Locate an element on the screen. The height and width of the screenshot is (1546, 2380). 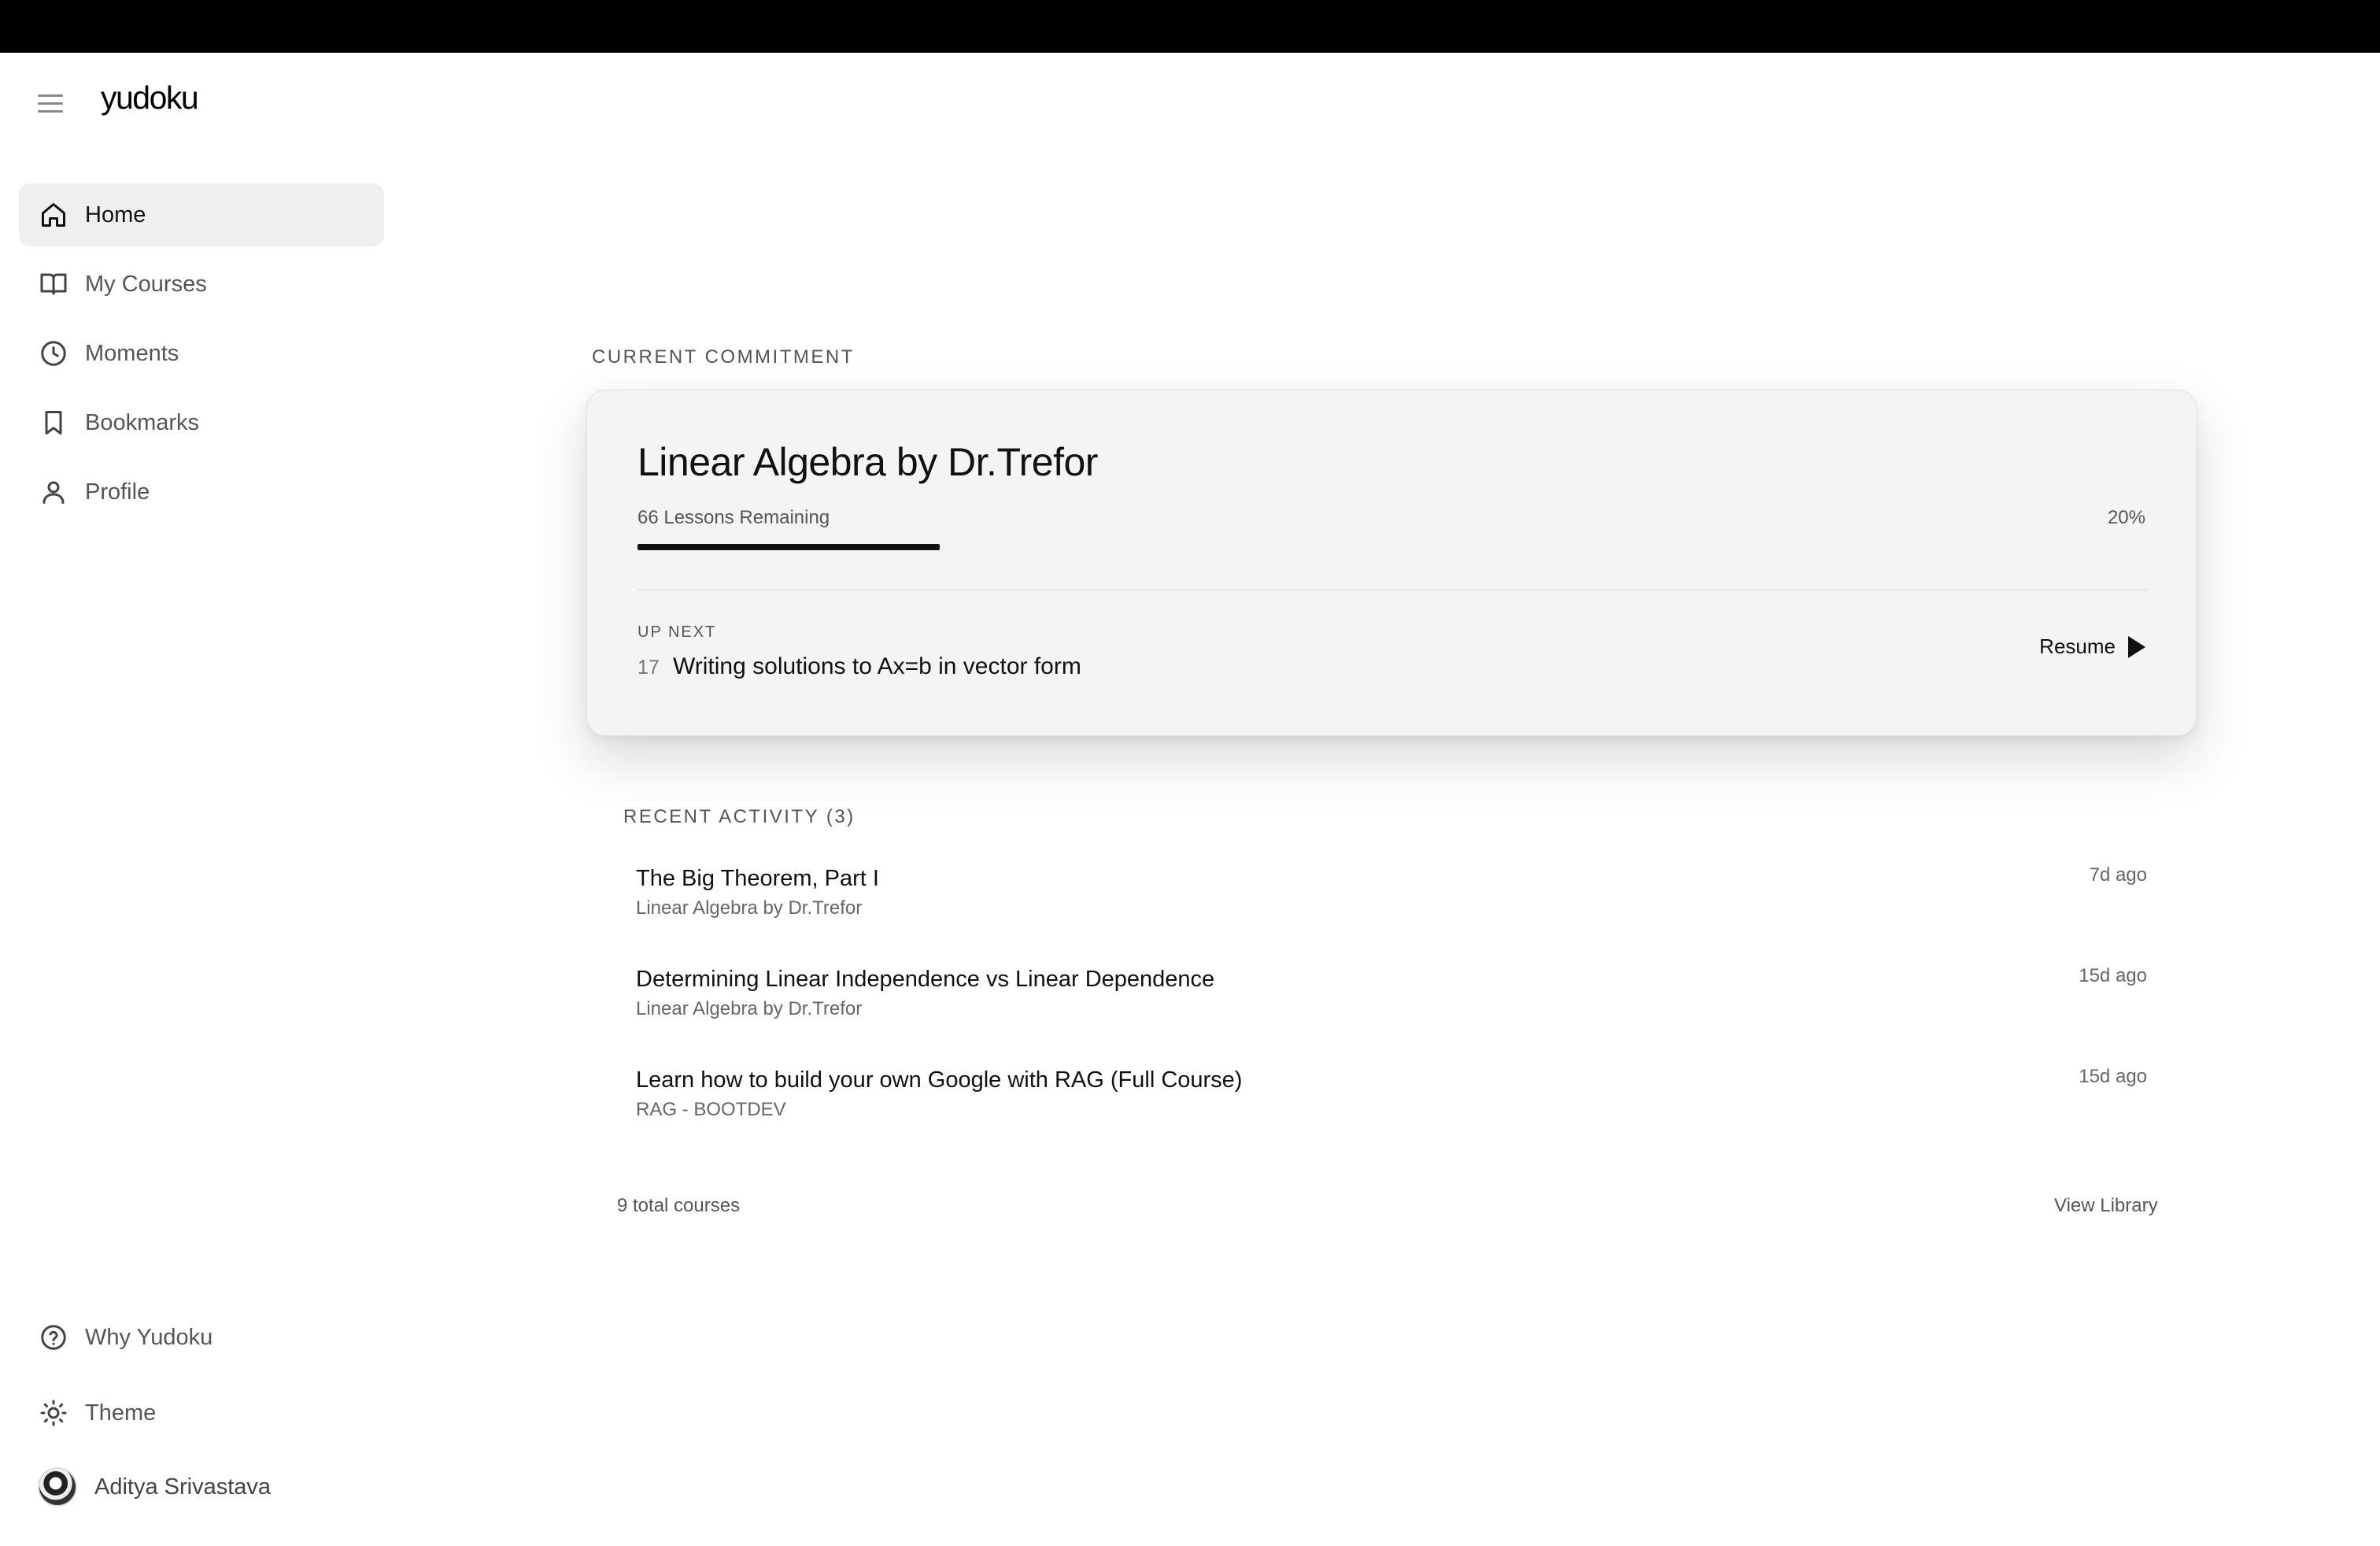
sidebar-bottom: Why Yudoku Theme Aditya Srivastava is located at coordinates (201, 1411).